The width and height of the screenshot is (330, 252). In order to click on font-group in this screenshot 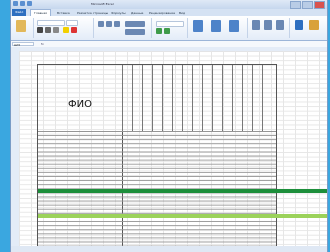, I will do `click(64, 28)`.